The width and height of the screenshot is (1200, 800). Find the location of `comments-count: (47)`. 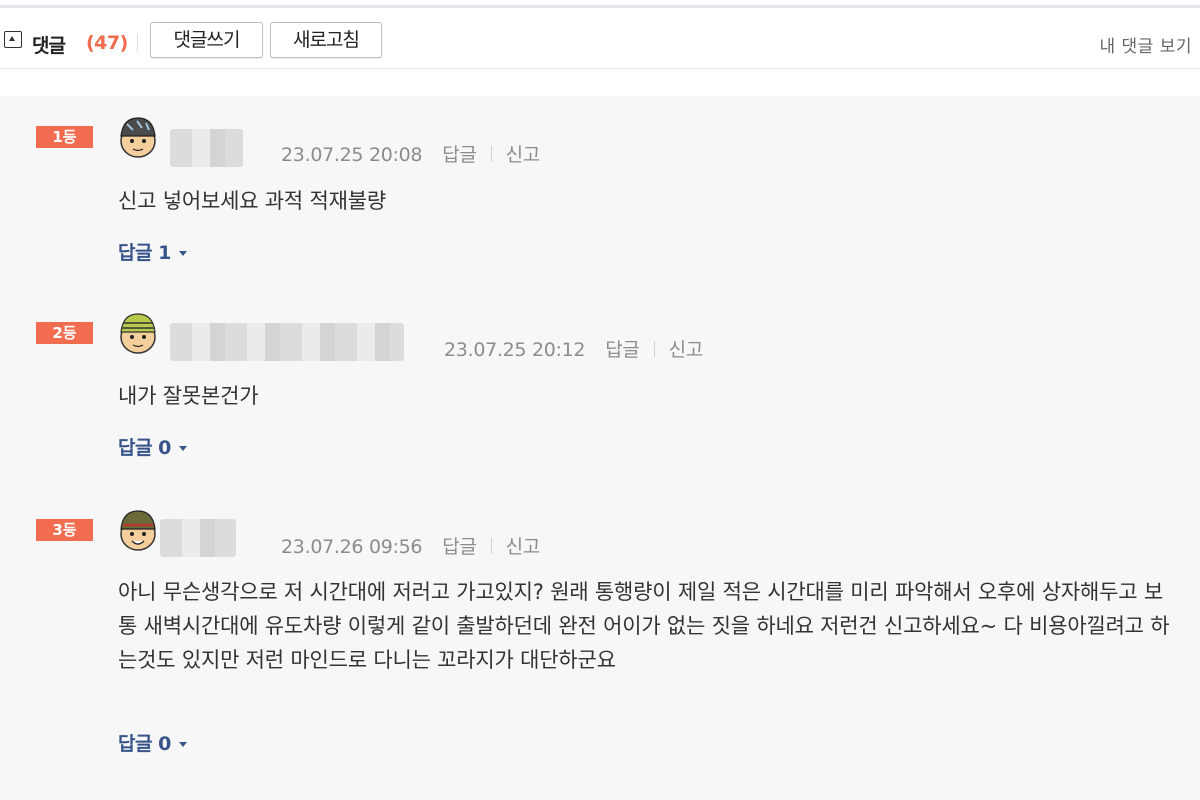

comments-count: (47) is located at coordinates (107, 43).